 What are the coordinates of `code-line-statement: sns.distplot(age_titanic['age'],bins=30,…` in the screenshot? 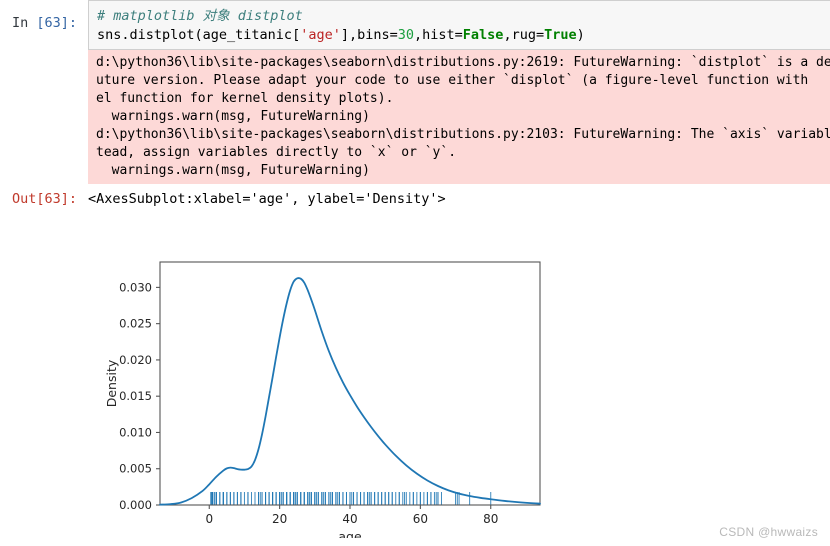 It's located at (459, 35).